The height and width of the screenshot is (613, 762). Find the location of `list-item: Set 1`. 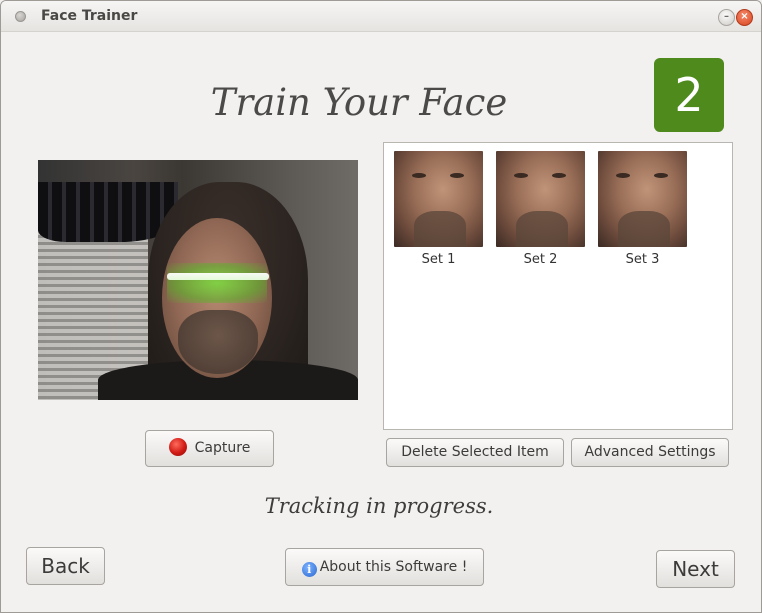

list-item: Set 1 is located at coordinates (439, 209).